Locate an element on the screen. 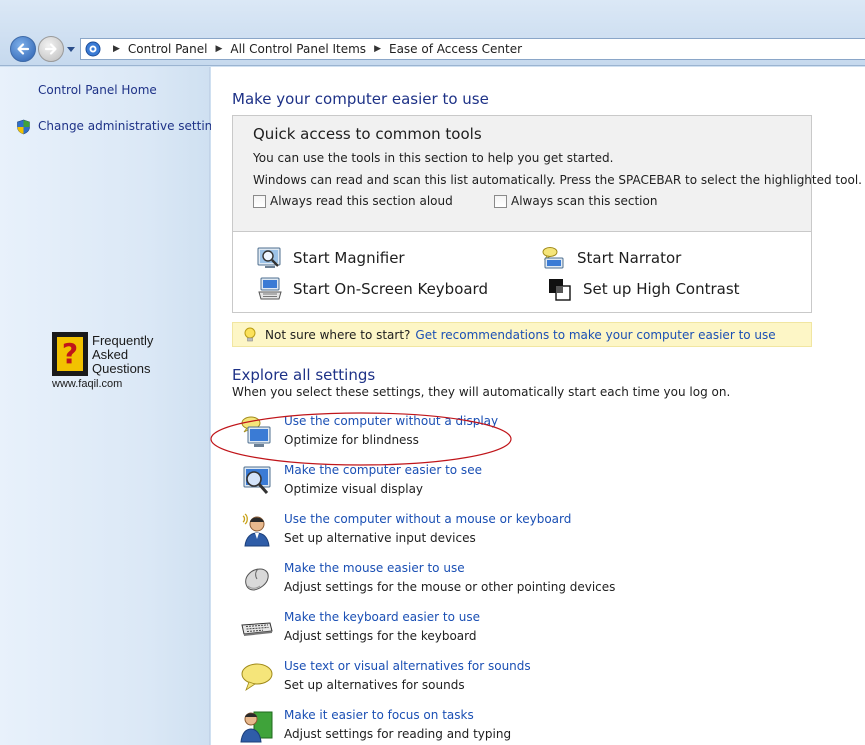 The height and width of the screenshot is (745, 865). start-narrator-button: Start Narrator is located at coordinates (611, 258).